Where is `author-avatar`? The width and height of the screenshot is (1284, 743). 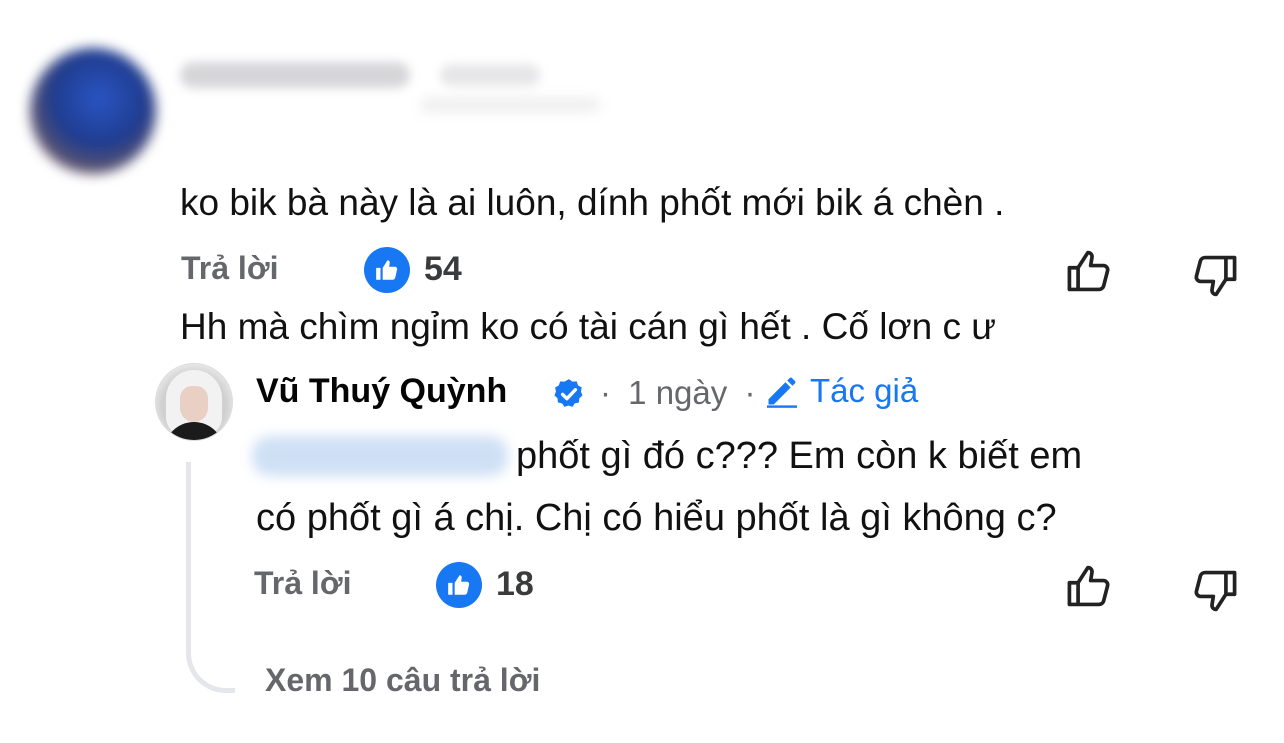 author-avatar is located at coordinates (194, 402).